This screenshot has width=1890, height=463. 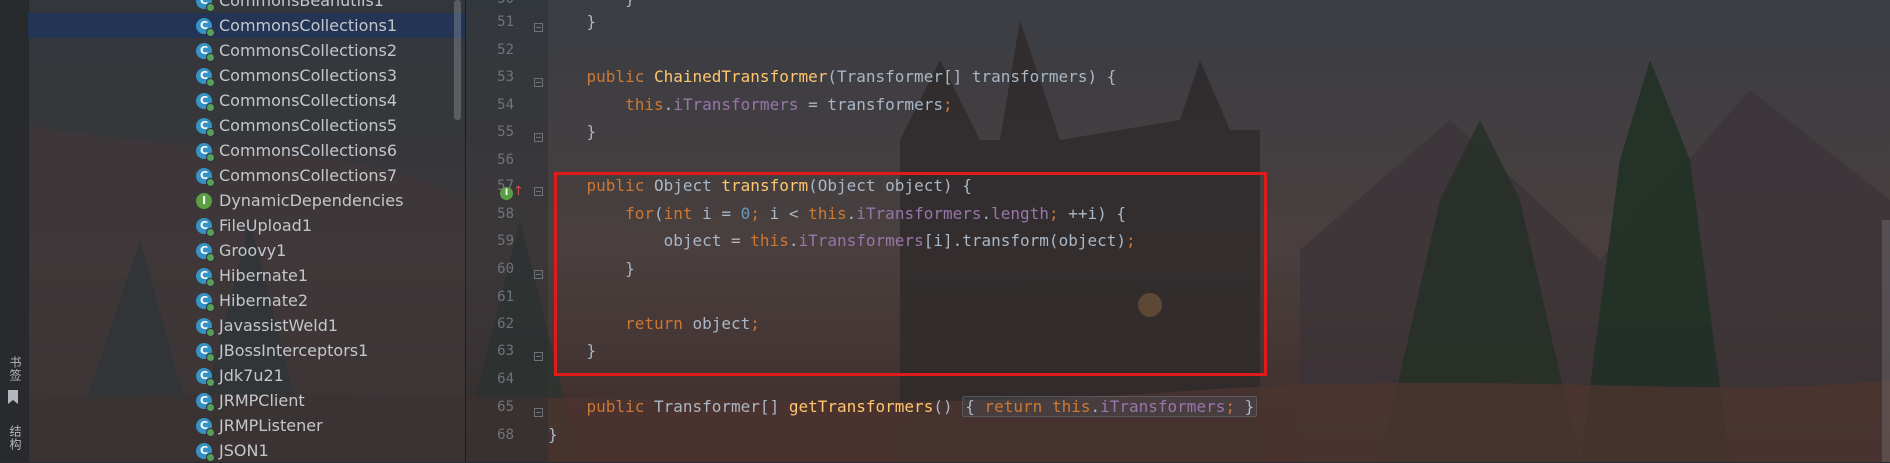 I want to click on tree-item: C Groovy1, so click(x=246, y=250).